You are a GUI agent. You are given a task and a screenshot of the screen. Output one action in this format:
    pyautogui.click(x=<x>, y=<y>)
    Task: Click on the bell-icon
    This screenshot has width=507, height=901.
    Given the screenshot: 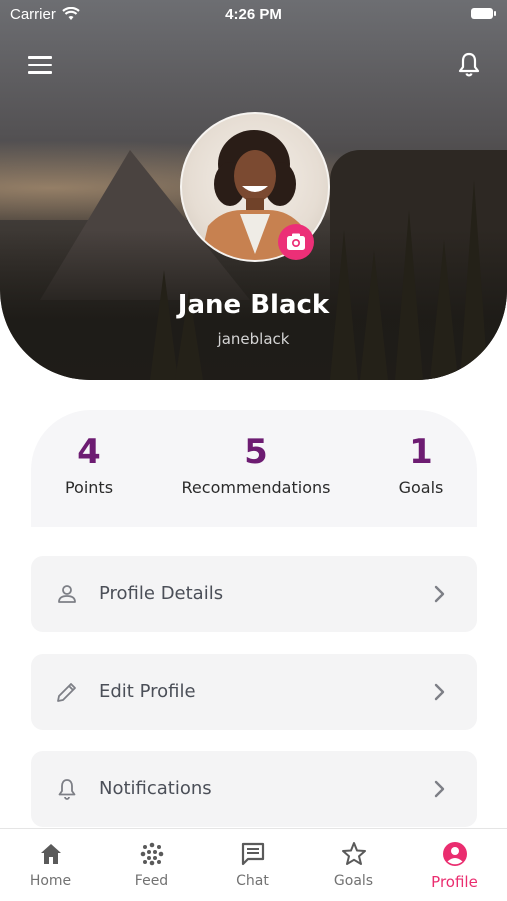 What is the action you would take?
    pyautogui.click(x=67, y=789)
    